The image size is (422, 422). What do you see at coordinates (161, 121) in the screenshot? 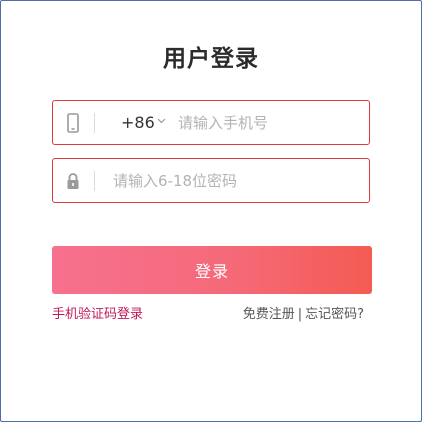
I see `chevron-down-icon` at bounding box center [161, 121].